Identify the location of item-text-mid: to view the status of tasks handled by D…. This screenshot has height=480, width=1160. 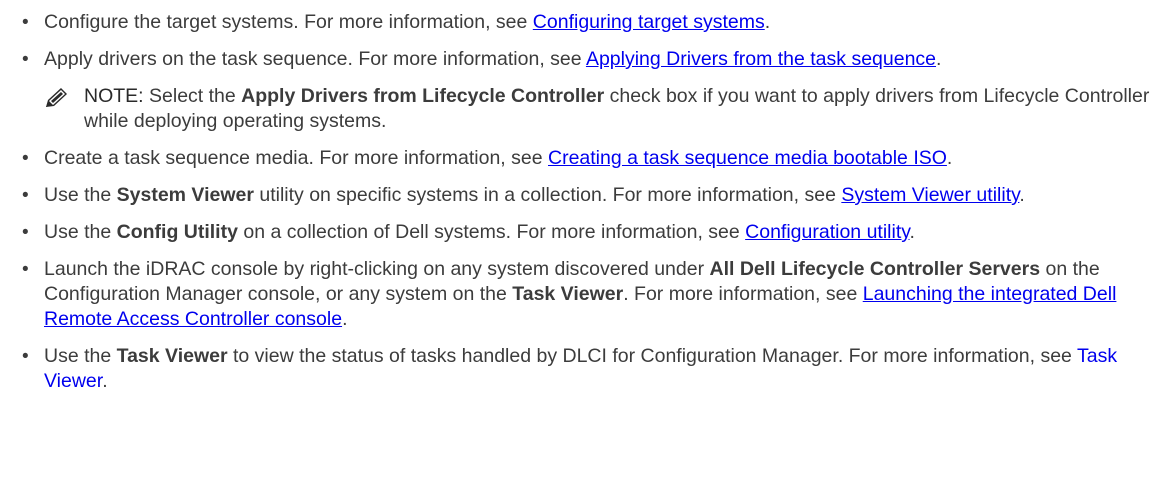
(652, 356).